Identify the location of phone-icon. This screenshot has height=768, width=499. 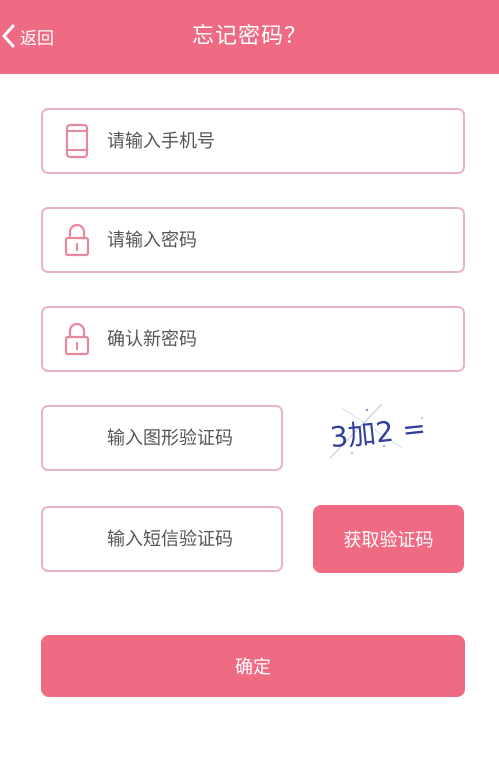
(77, 141).